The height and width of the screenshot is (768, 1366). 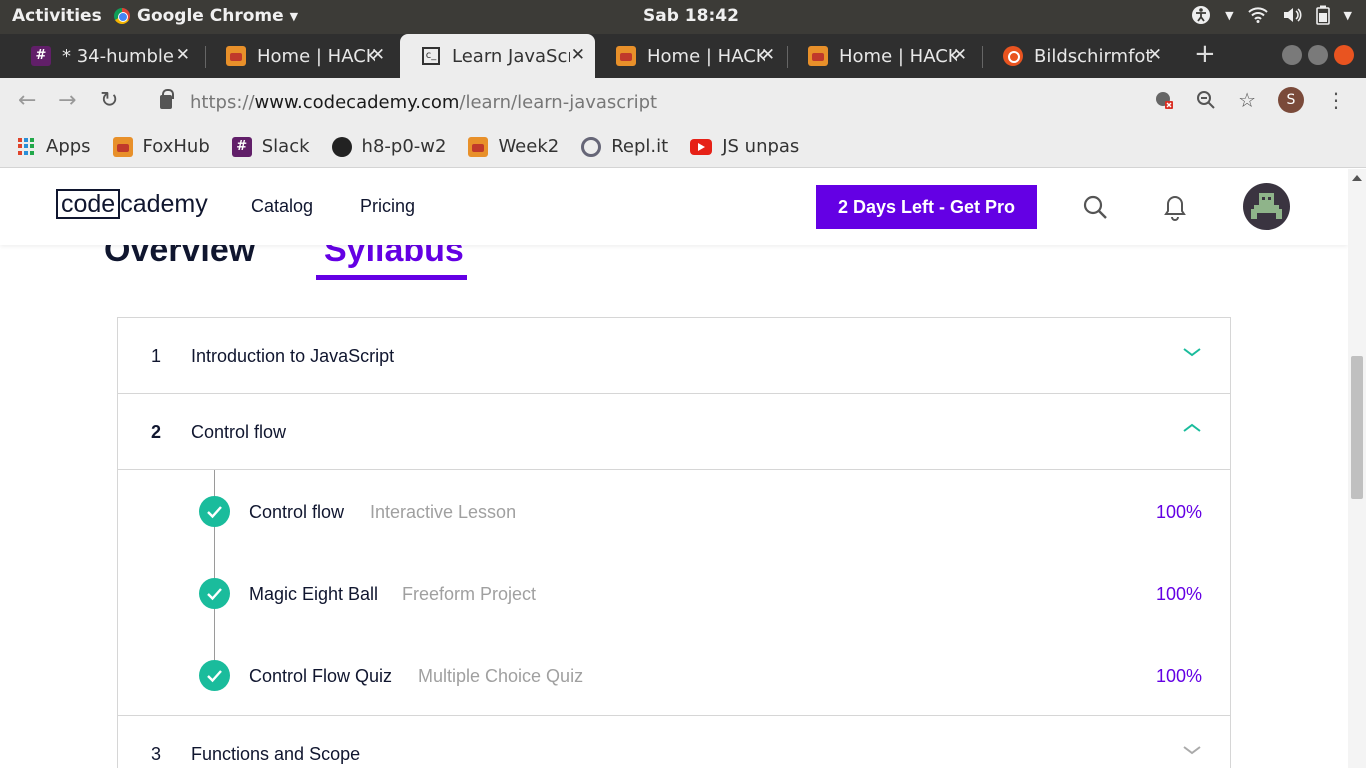 I want to click on unit-row-expanded: 2 Control flow, so click(x=674, y=432).